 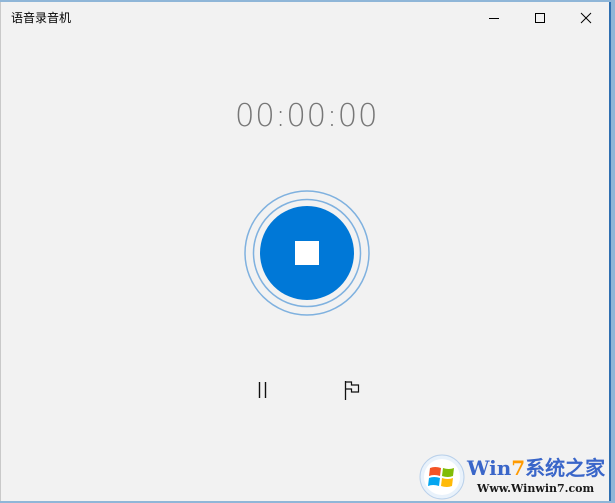 I want to click on watermark-brand: Win7系统之家, so click(x=536, y=468).